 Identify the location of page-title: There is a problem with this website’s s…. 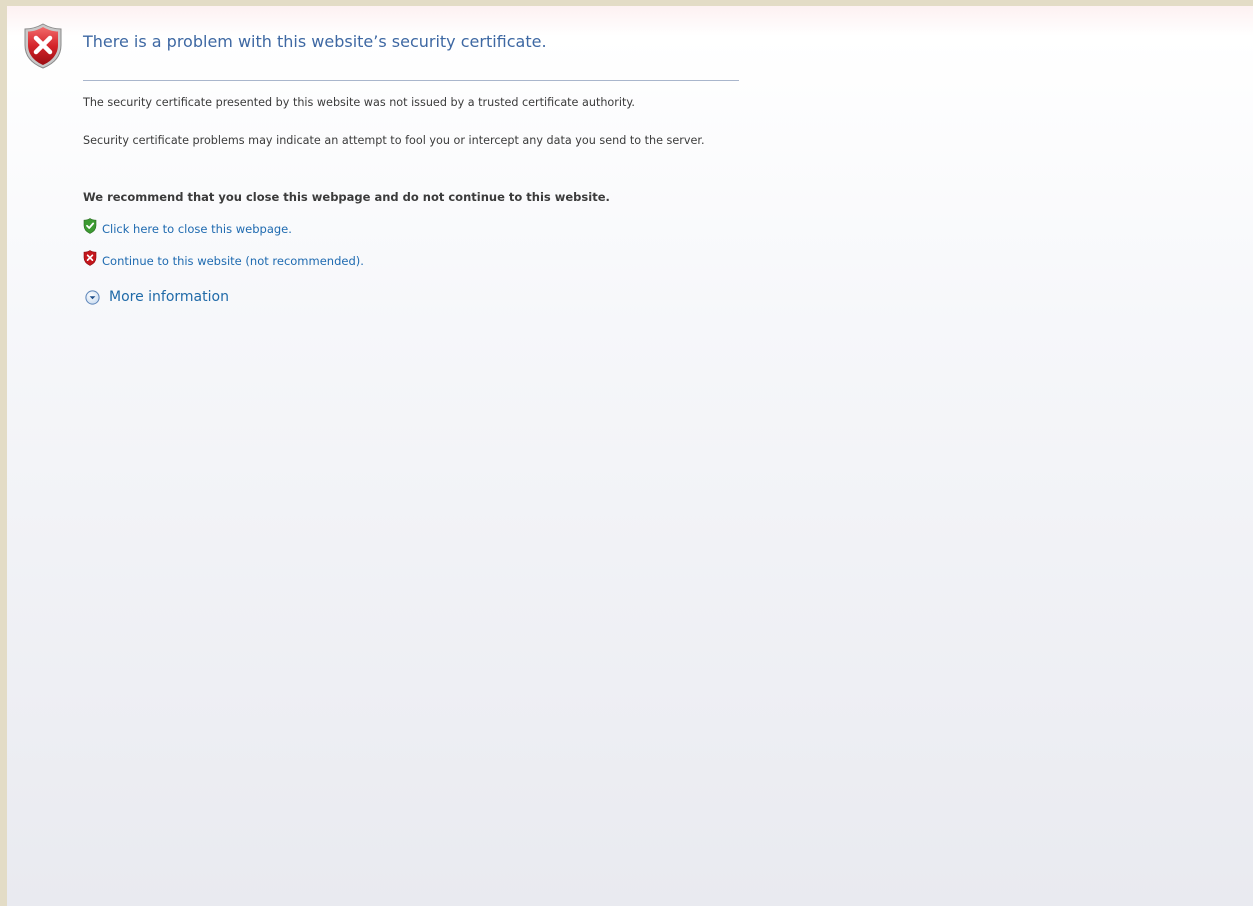
(315, 41).